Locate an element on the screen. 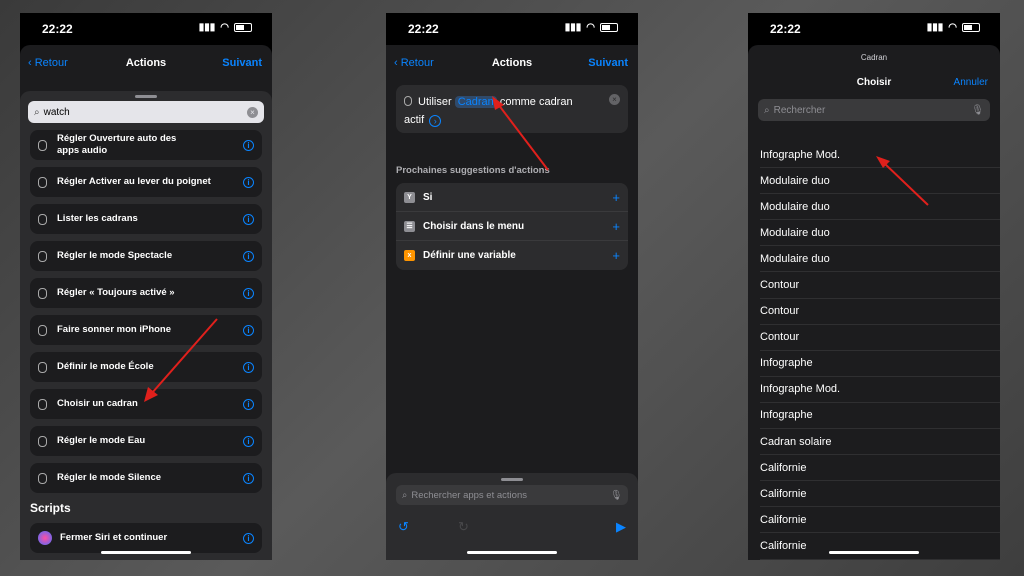 The image size is (1024, 576). action-item: Régler le mode Spectacle i is located at coordinates (146, 256).